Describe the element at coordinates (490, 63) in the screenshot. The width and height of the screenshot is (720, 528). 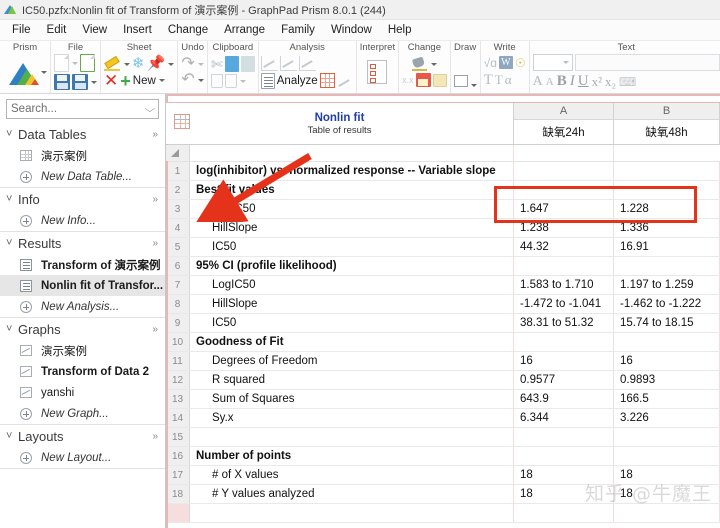
I see `equation-icon: √ɑ` at that location.